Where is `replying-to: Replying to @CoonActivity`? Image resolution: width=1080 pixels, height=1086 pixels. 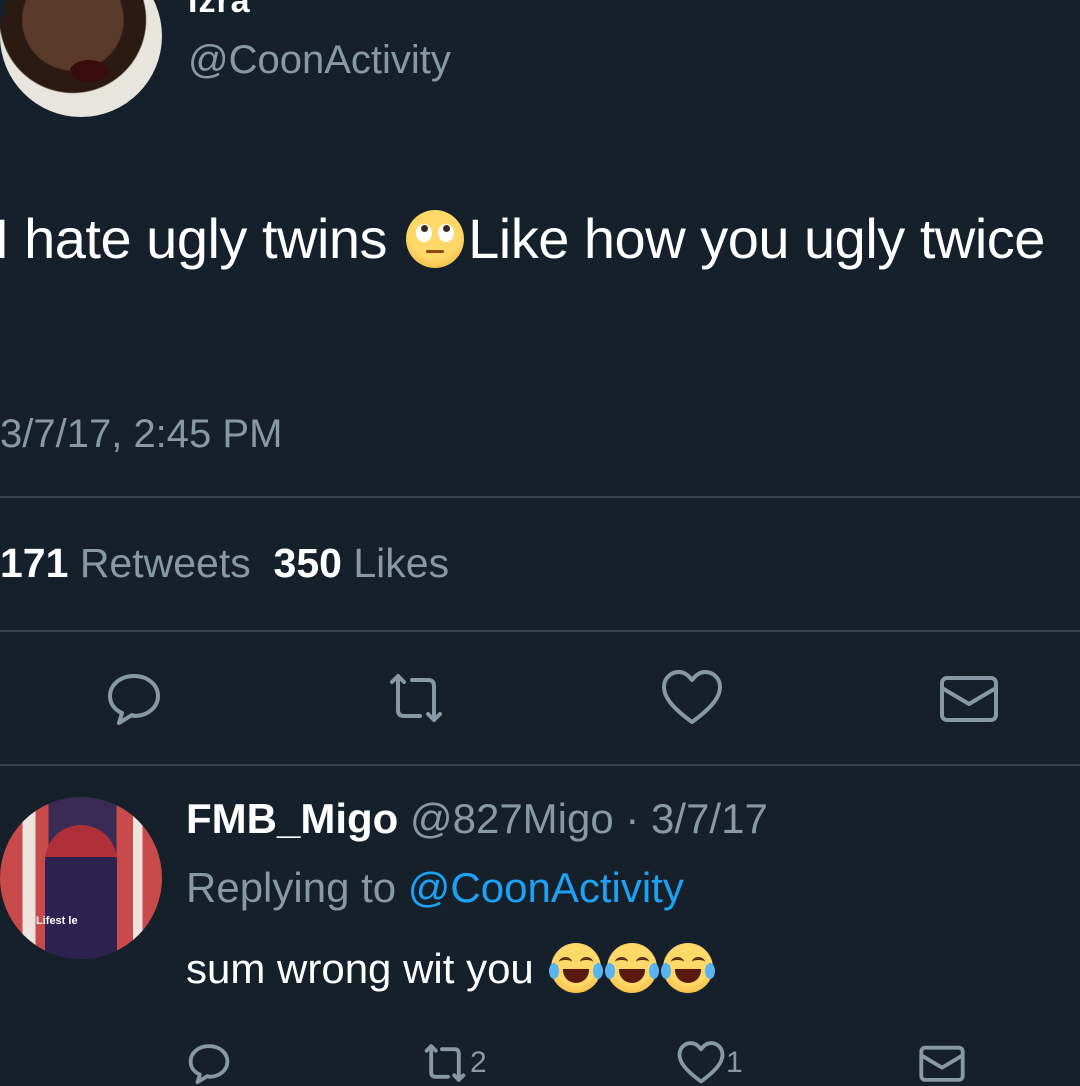 replying-to: Replying to @CoonActivity is located at coordinates (435, 888).